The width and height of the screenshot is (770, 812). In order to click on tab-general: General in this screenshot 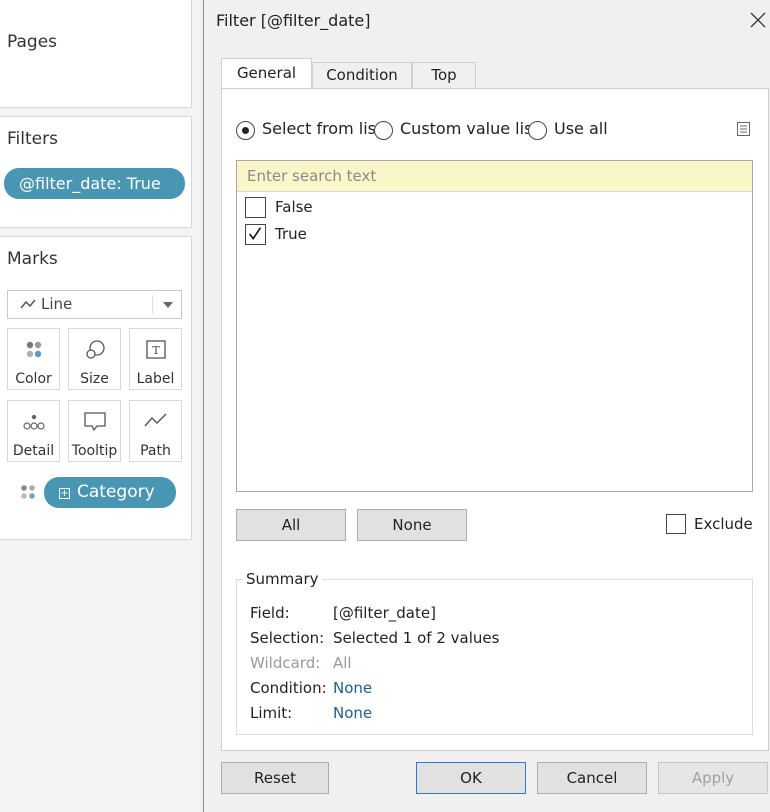, I will do `click(266, 73)`.